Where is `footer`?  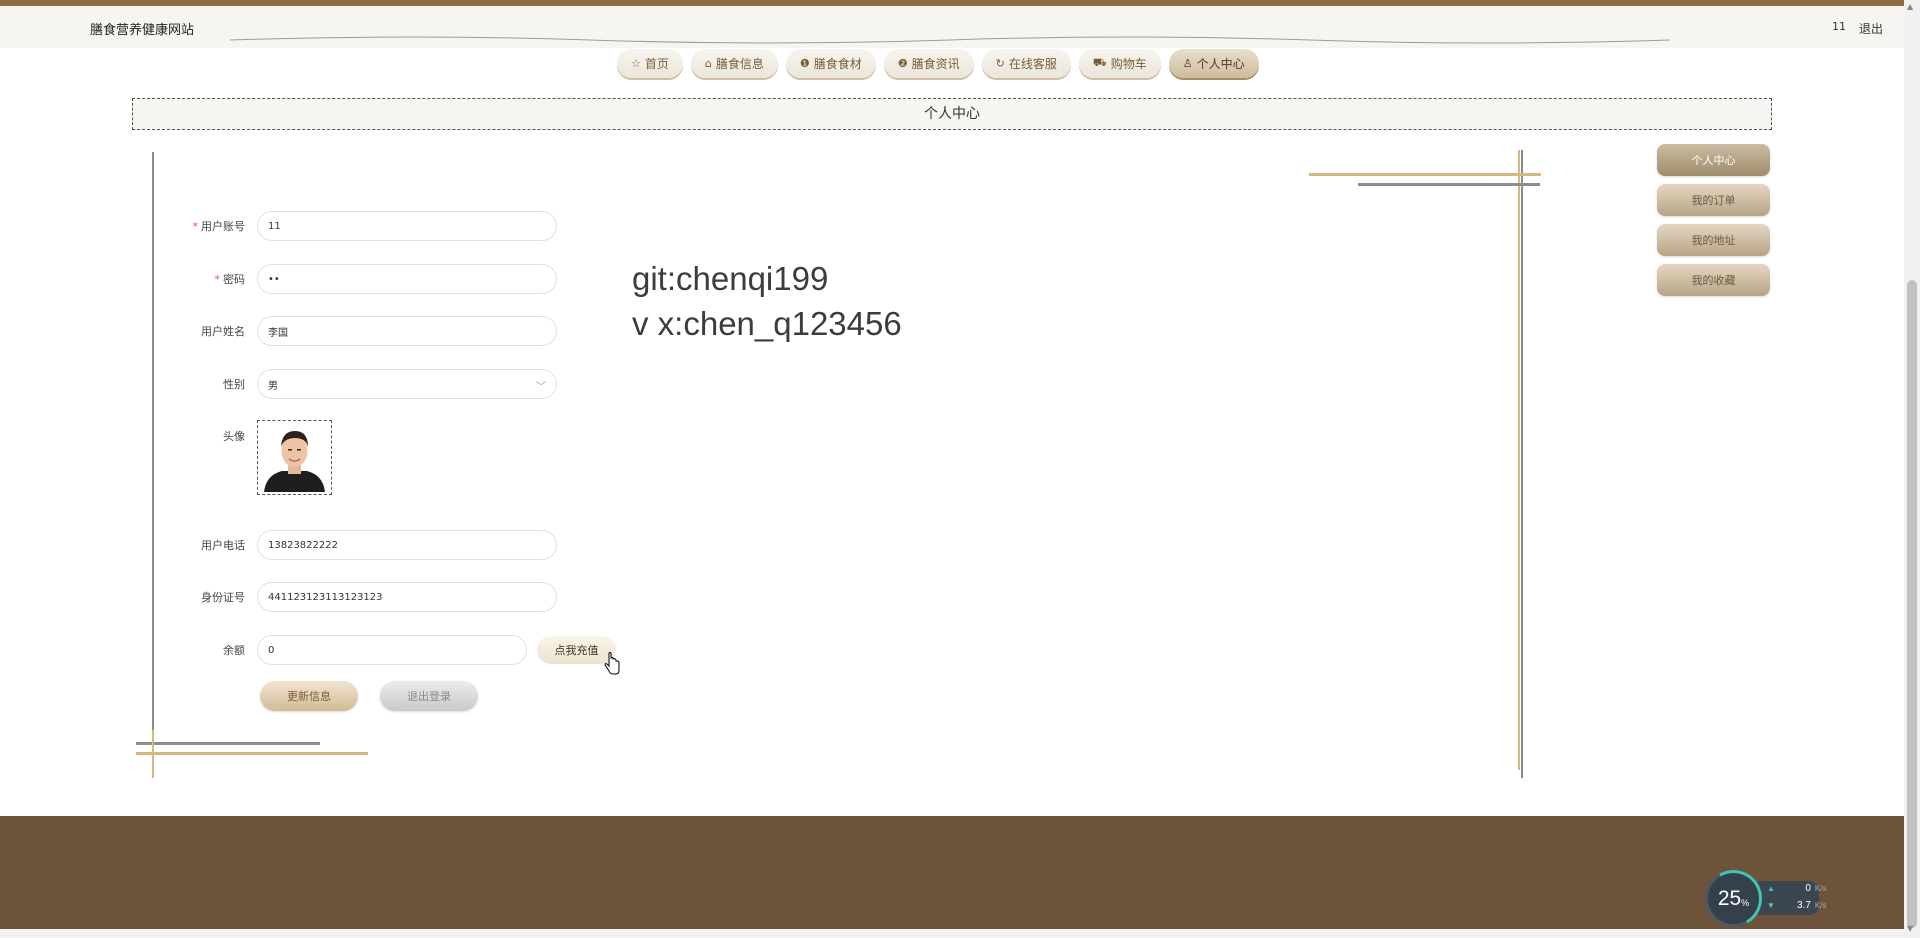
footer is located at coordinates (952, 872).